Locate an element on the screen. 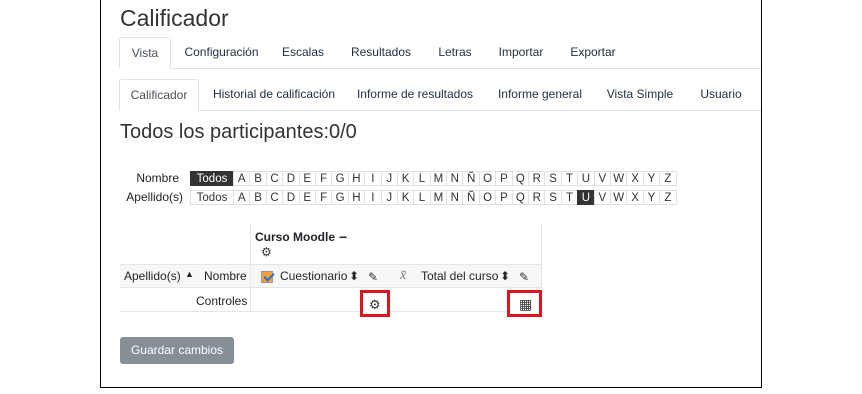 The height and width of the screenshot is (394, 862). first-initial-letter-link: E is located at coordinates (307, 178).